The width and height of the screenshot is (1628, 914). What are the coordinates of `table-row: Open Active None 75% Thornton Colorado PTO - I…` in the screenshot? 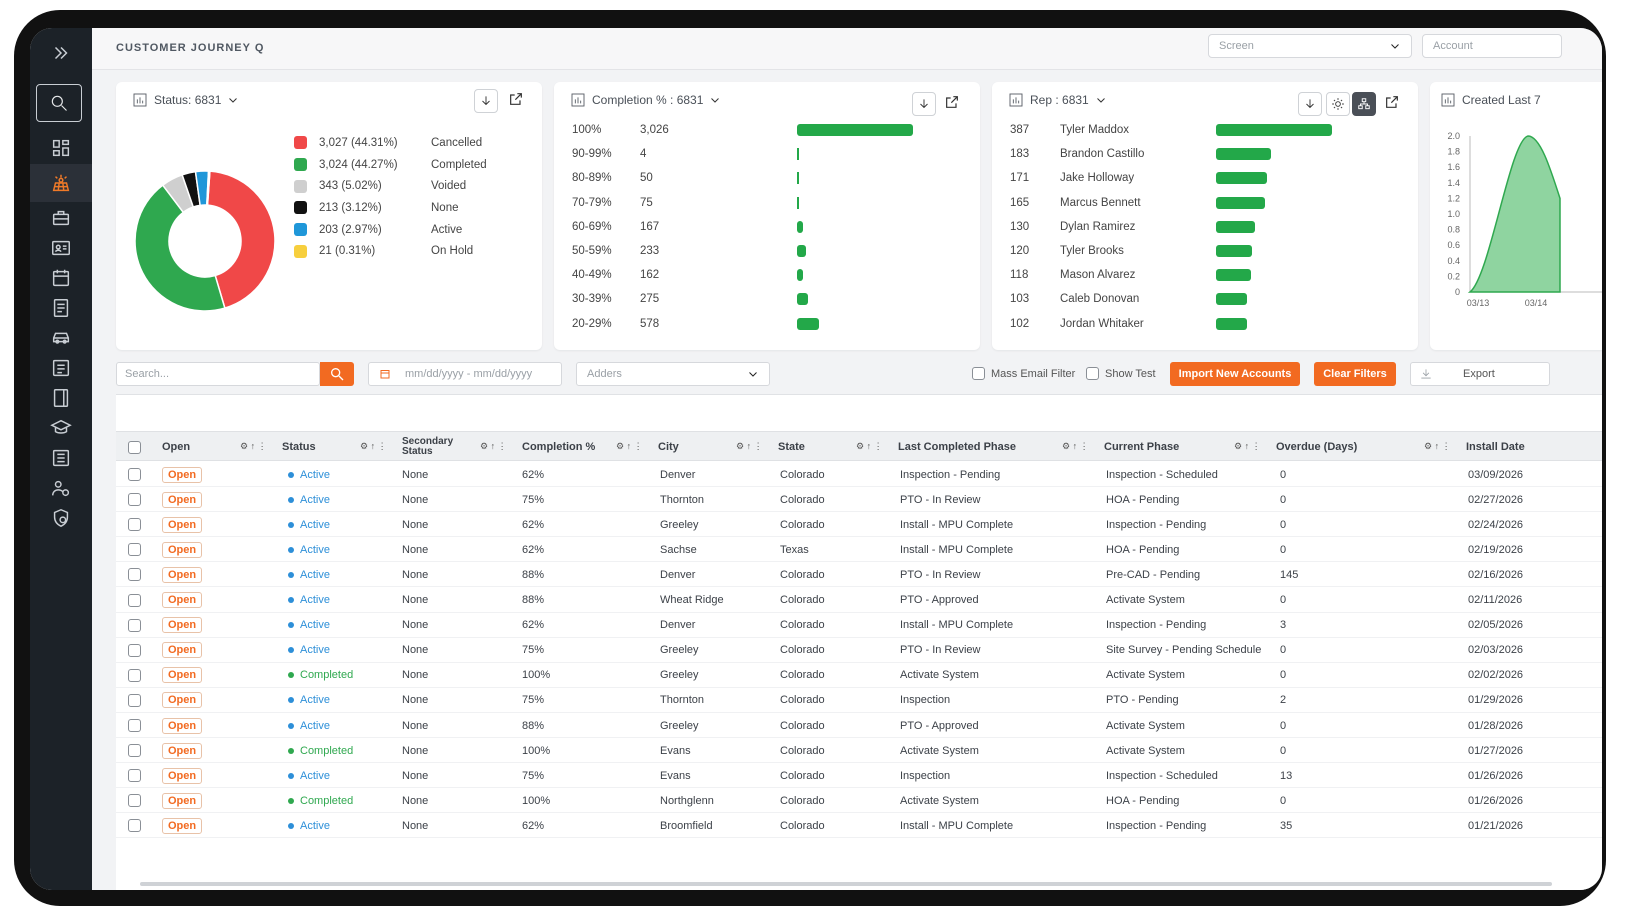 It's located at (859, 500).